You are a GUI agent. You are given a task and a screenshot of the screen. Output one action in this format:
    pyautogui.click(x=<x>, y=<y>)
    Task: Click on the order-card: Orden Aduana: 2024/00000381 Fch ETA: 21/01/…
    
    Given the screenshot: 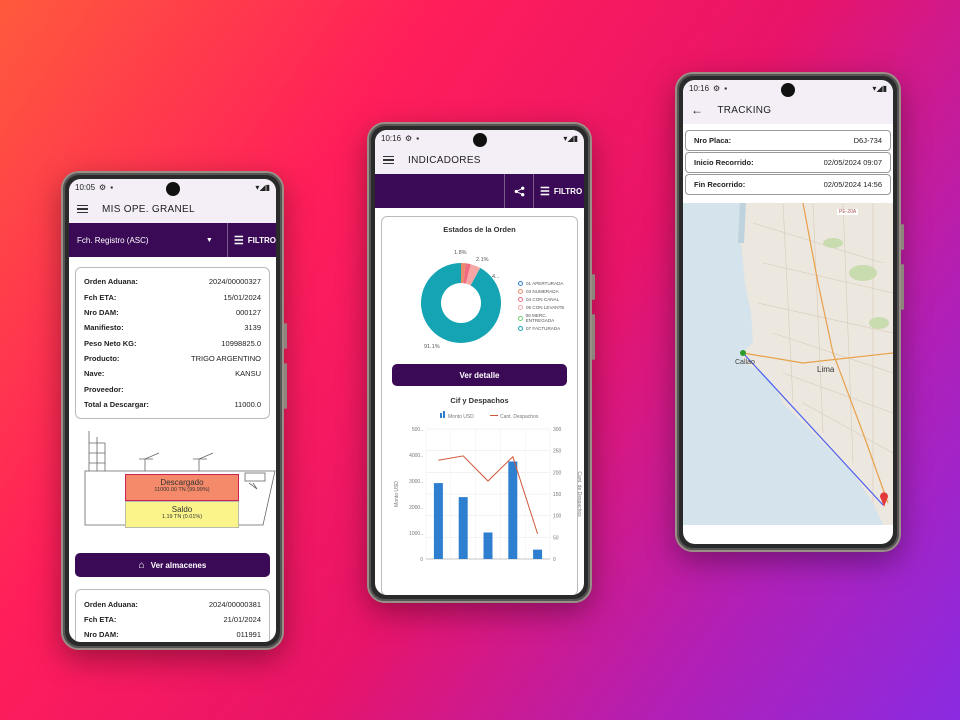 What is the action you would take?
    pyautogui.click(x=172, y=615)
    